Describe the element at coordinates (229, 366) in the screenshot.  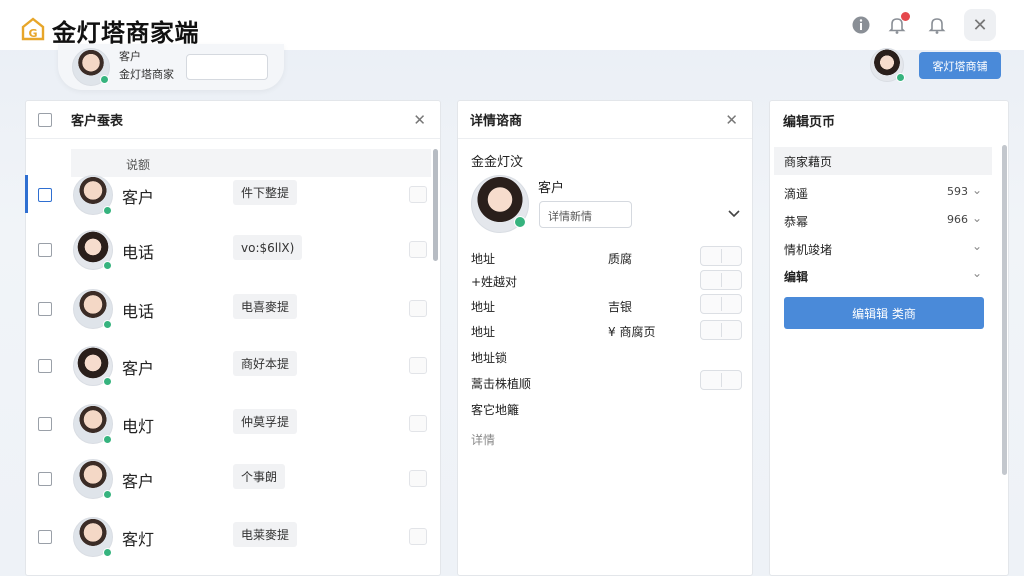
I see `list-item: 客户 商好本提` at that location.